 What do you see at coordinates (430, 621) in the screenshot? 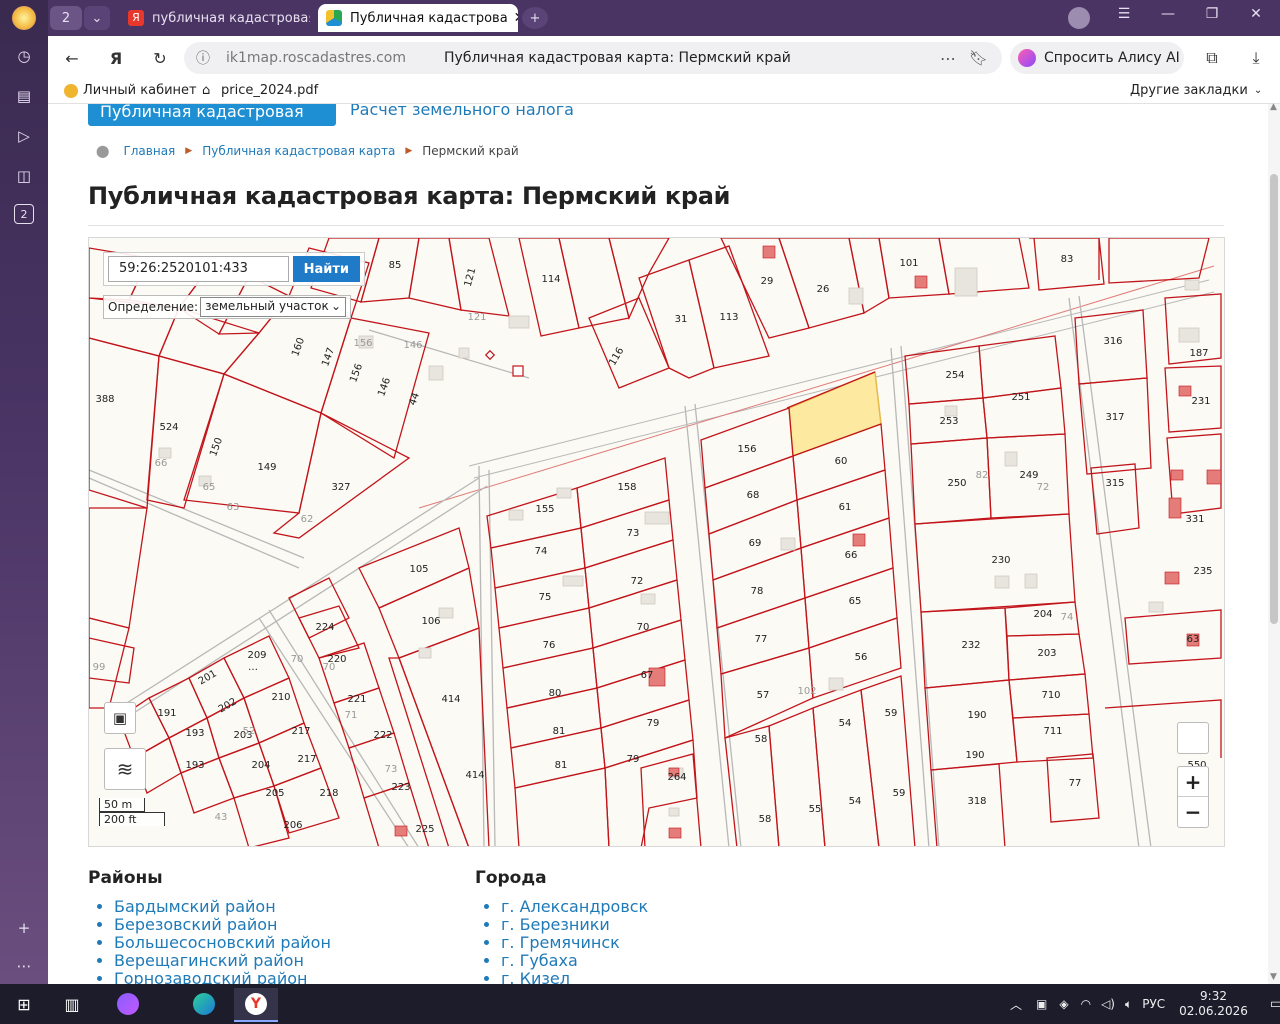
I see `svg-text: 106` at bounding box center [430, 621].